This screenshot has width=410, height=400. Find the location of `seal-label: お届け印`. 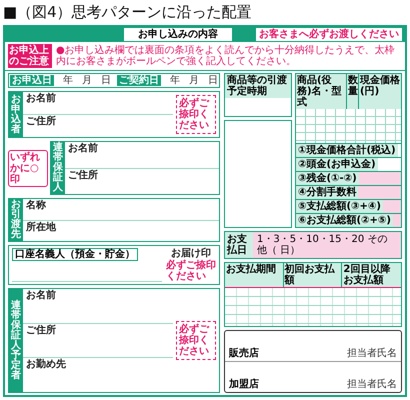

seal-label: お届け印 is located at coordinates (191, 253).